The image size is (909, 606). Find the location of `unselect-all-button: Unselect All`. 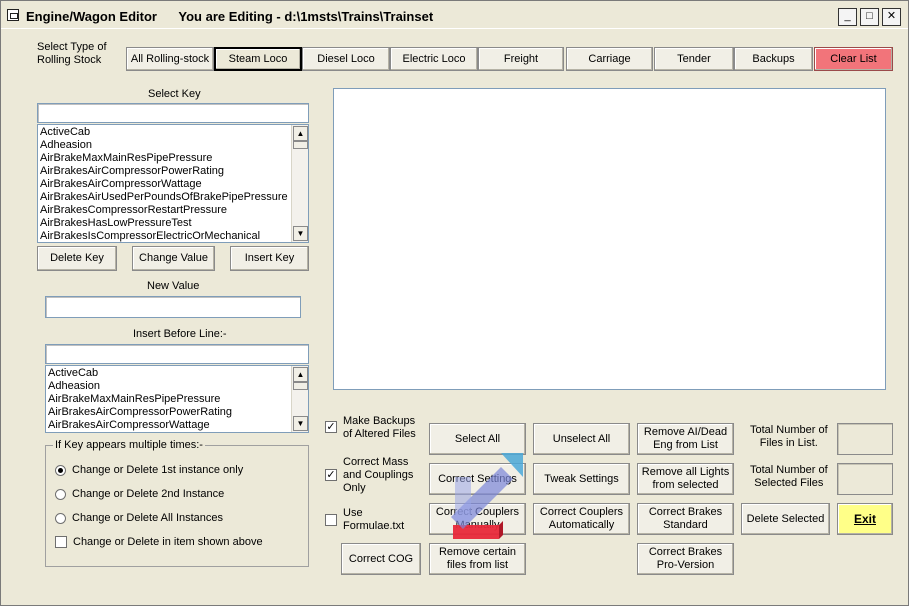

unselect-all-button: Unselect All is located at coordinates (581, 439).